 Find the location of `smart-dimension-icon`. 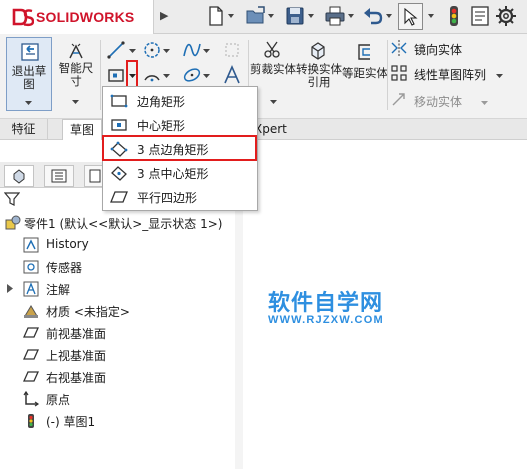

smart-dimension-icon is located at coordinates (76, 52).